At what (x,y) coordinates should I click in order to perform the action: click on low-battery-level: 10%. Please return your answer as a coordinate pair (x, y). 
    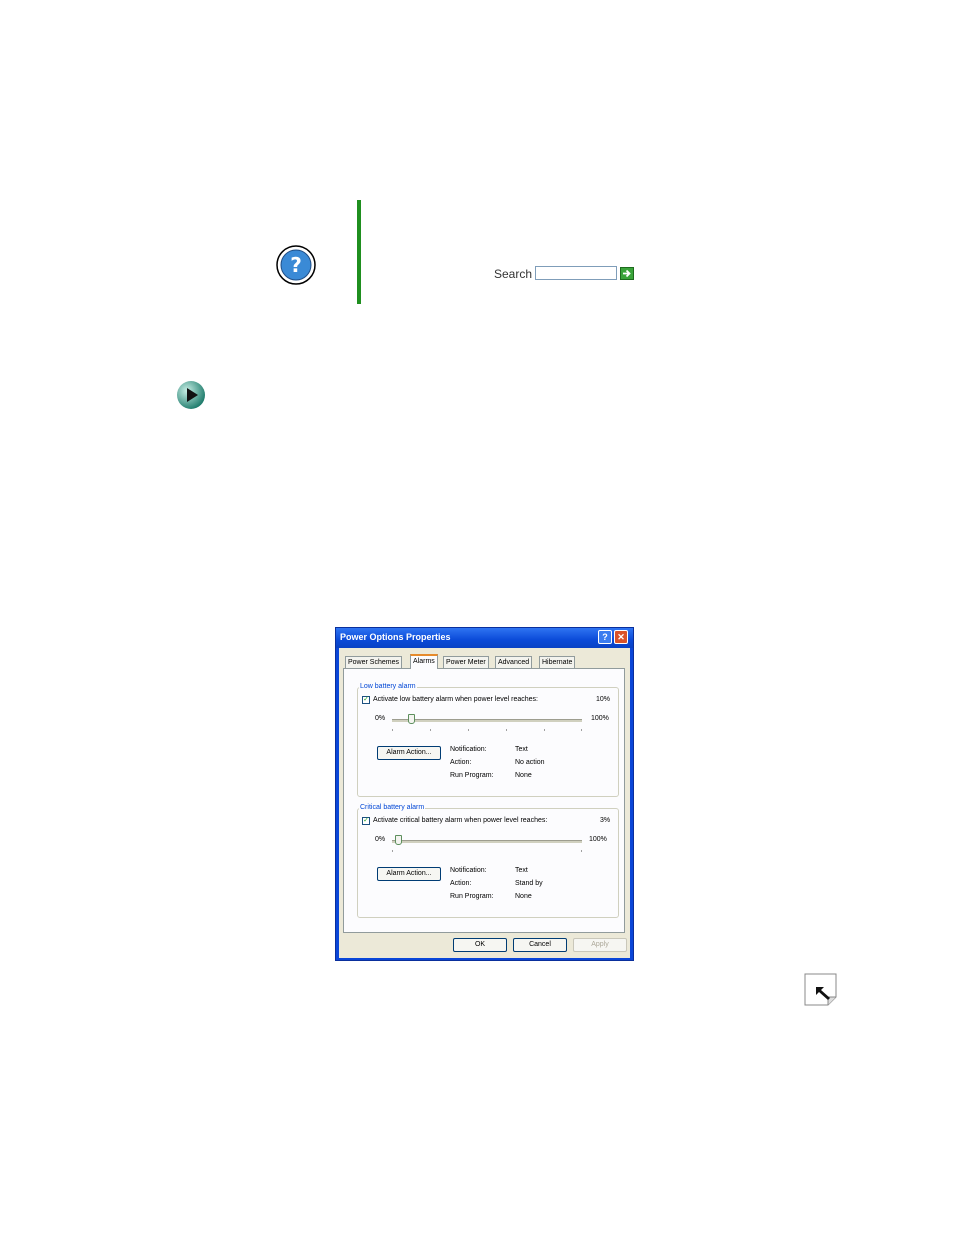
    Looking at the image, I should click on (603, 699).